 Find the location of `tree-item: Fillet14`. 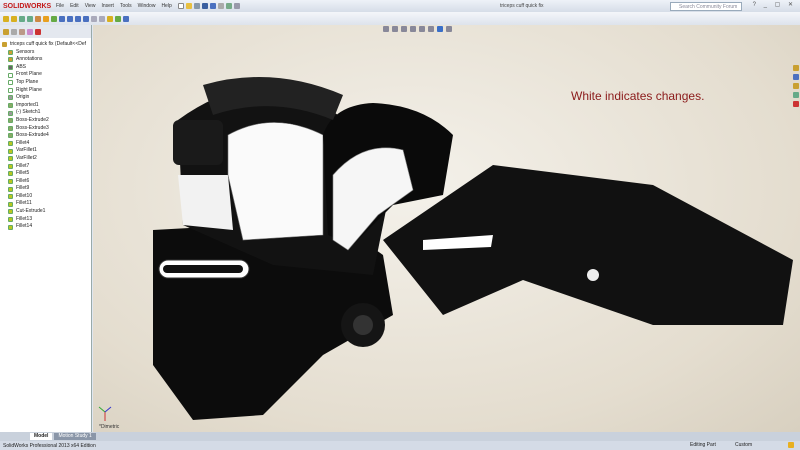

tree-item: Fillet14 is located at coordinates (45, 227).